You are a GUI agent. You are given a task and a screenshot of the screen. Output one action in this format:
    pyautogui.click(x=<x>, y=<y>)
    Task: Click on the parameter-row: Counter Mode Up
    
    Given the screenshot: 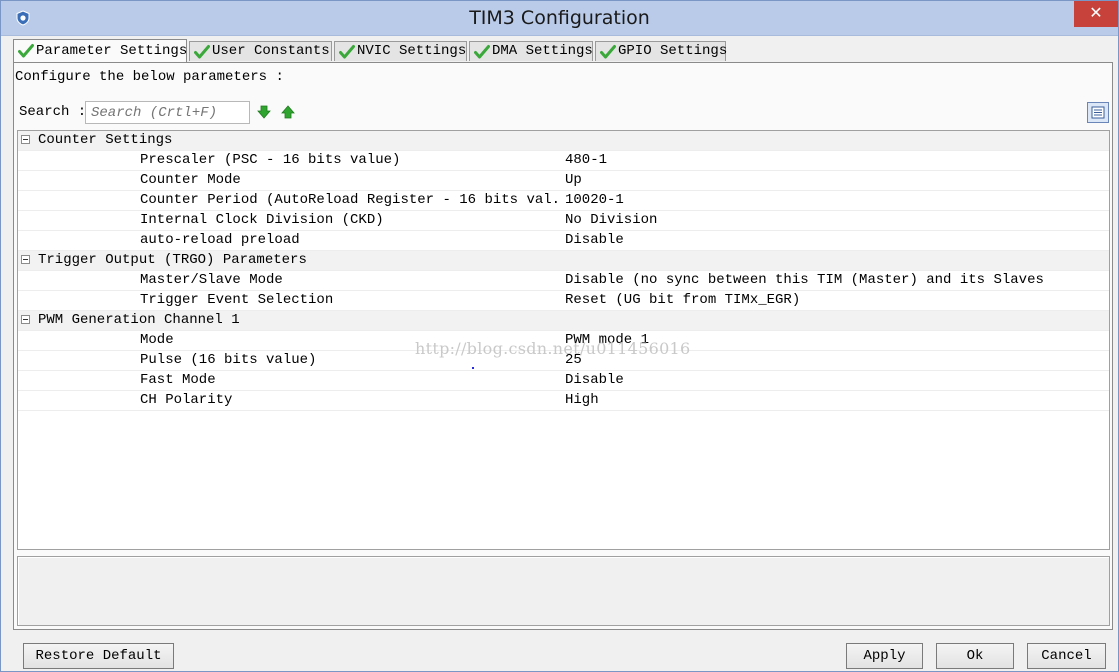 What is the action you would take?
    pyautogui.click(x=563, y=181)
    